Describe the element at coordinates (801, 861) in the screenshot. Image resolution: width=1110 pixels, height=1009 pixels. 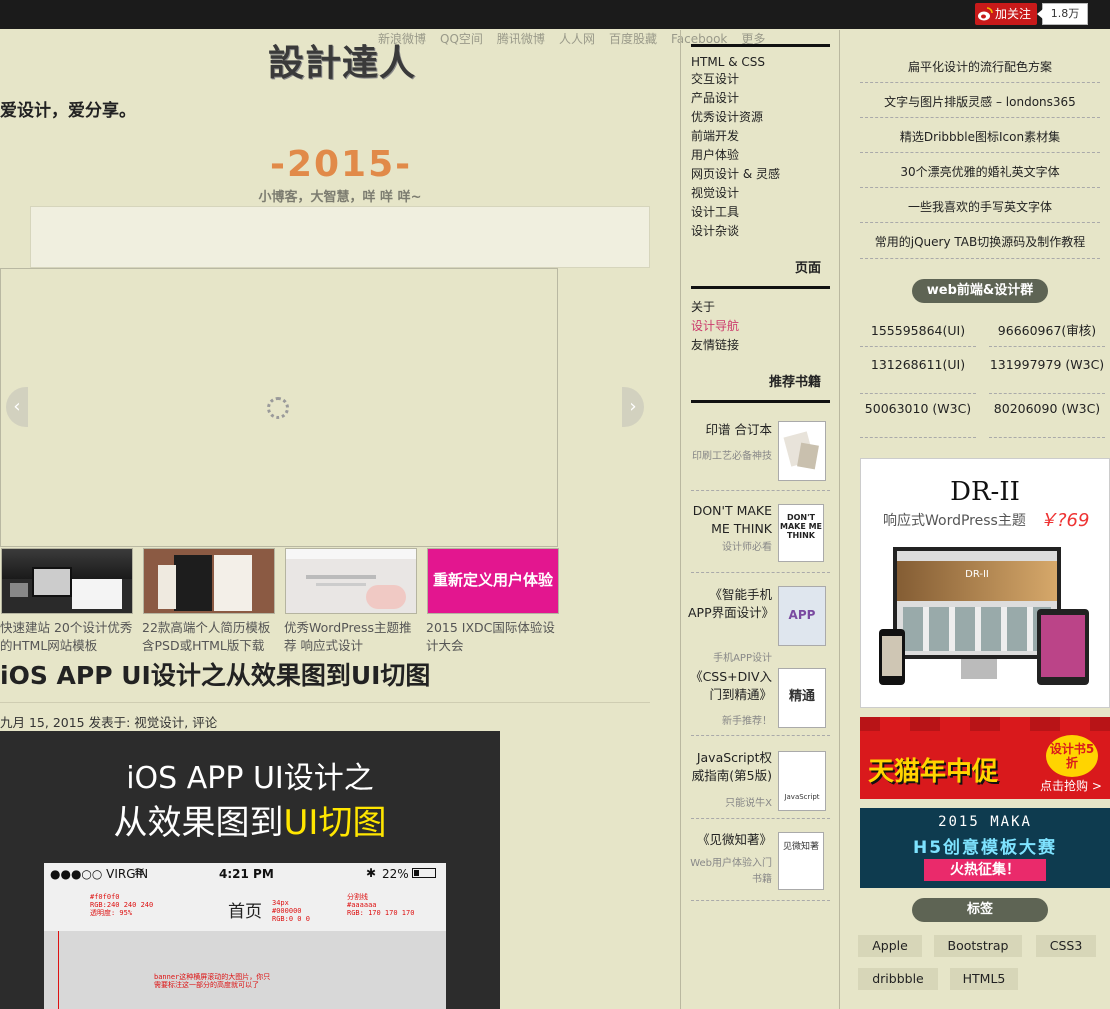
I see `book-cover-6: 见微知著` at that location.